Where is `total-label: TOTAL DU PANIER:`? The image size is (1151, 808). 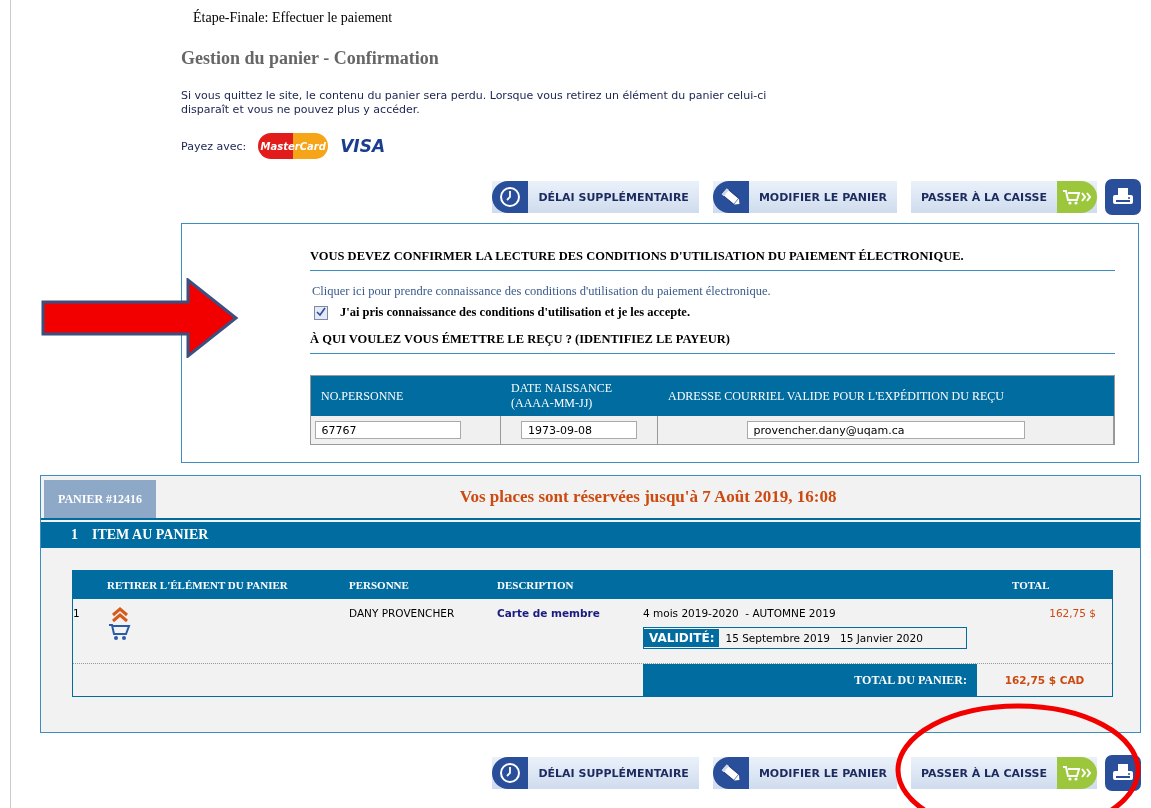 total-label: TOTAL DU PANIER: is located at coordinates (810, 680).